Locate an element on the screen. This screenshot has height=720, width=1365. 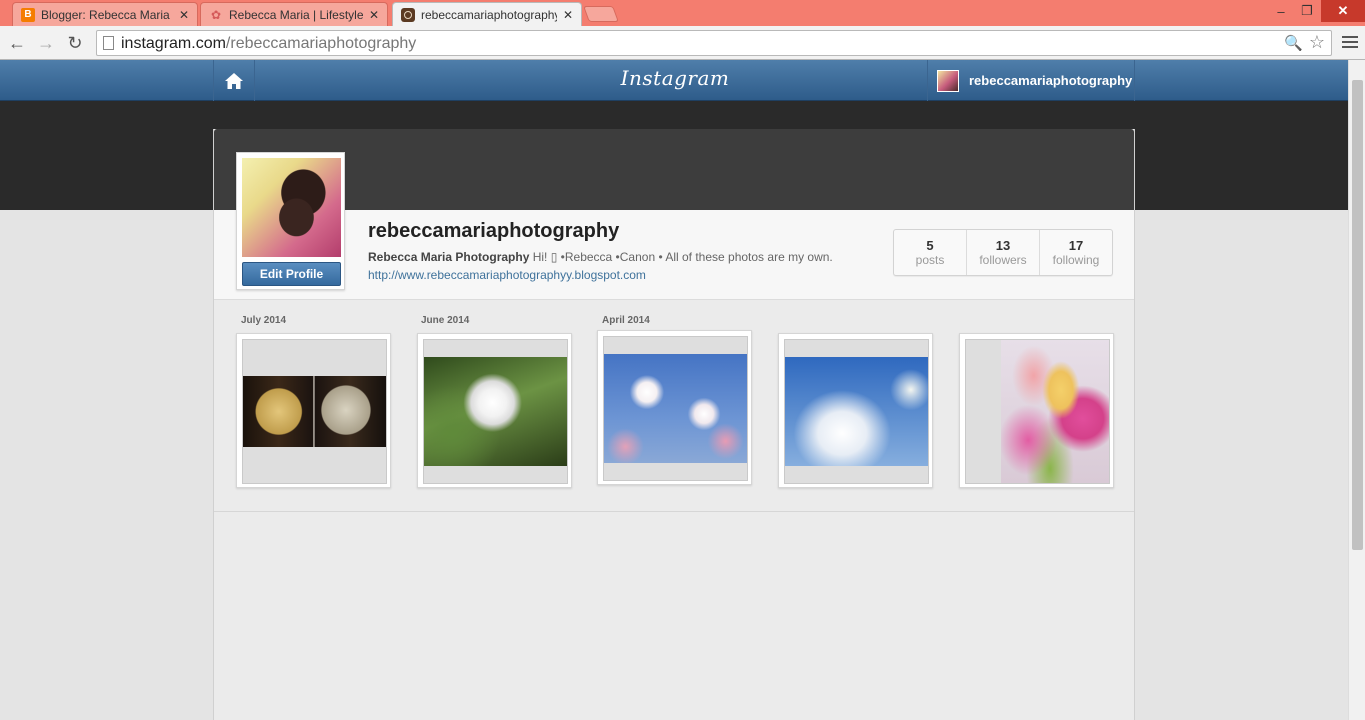
photo-thumbnail-sky is located at coordinates (855, 410).